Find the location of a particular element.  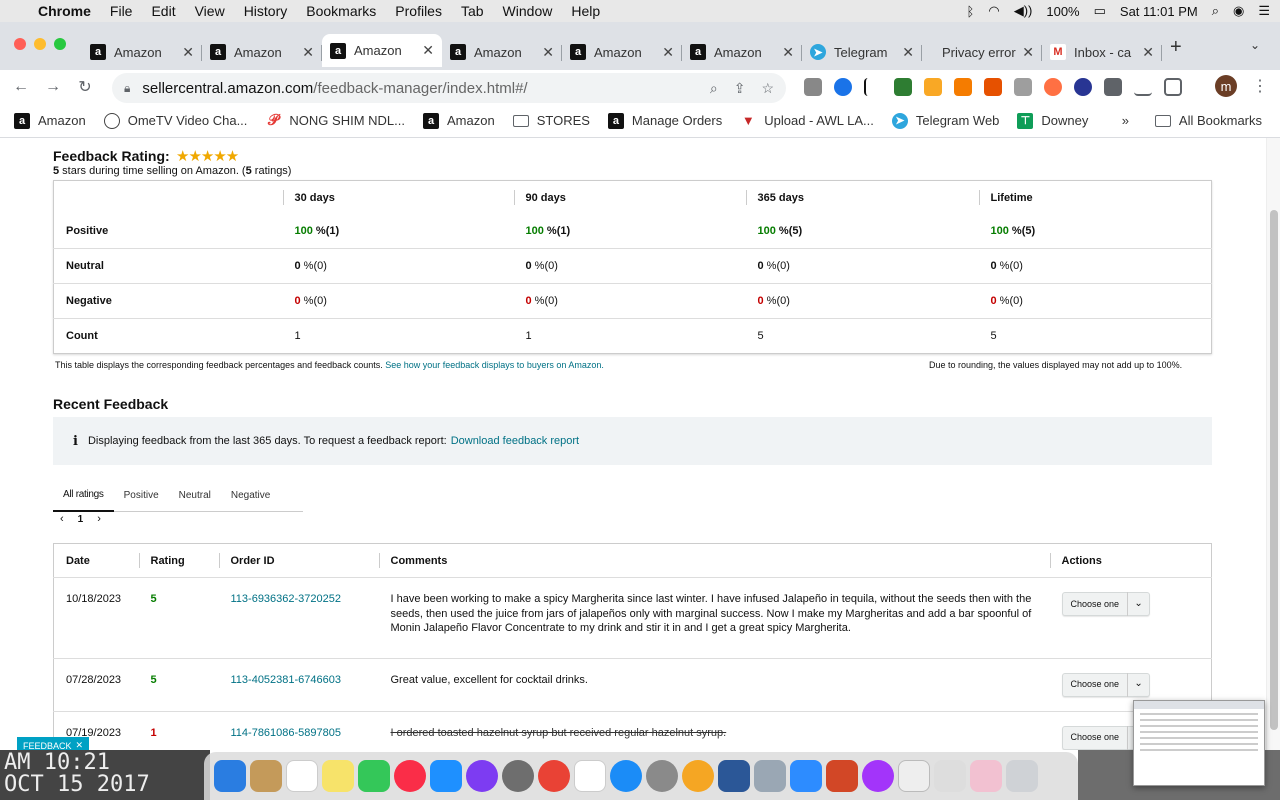

menu-window: Window is located at coordinates (528, 11).